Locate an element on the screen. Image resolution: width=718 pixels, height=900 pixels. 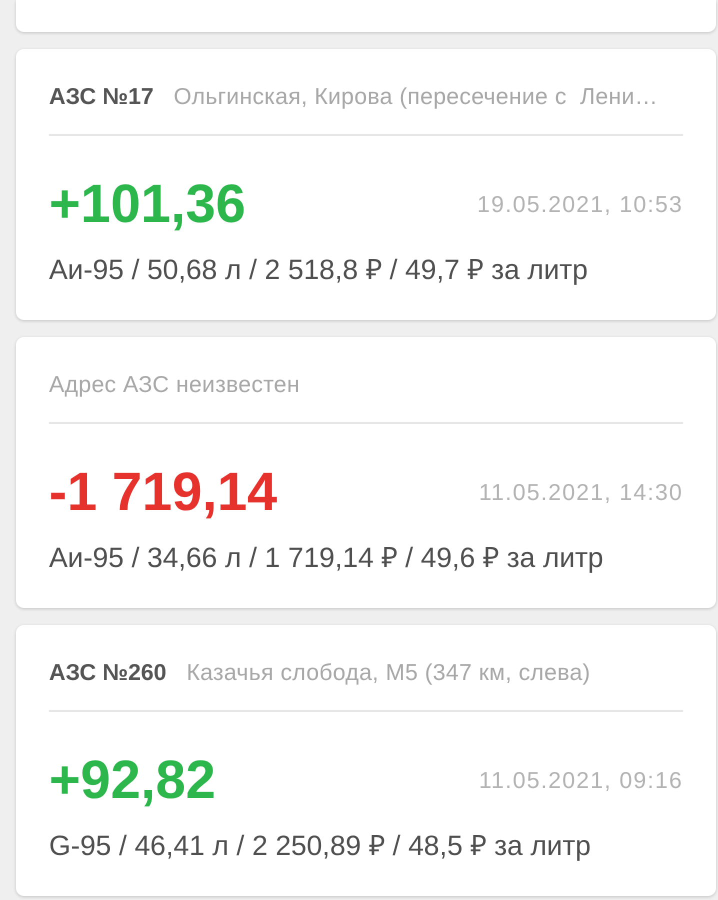
station-address: Казачья слобода, М5 (347 км, слева) is located at coordinates (388, 672).